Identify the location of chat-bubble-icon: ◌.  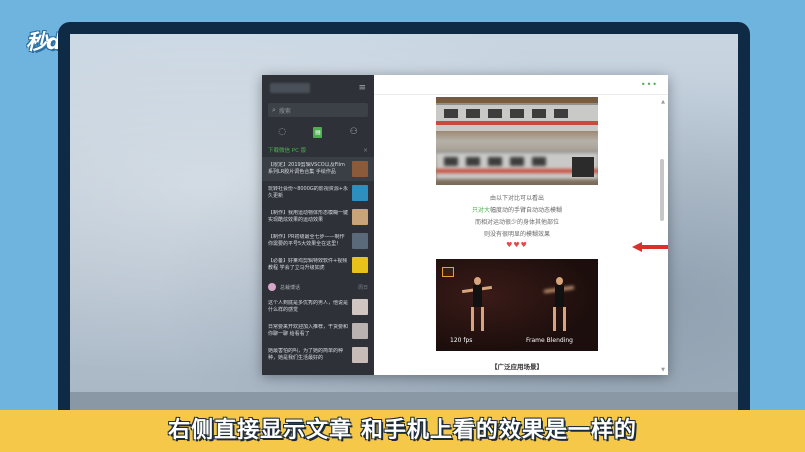
(282, 132).